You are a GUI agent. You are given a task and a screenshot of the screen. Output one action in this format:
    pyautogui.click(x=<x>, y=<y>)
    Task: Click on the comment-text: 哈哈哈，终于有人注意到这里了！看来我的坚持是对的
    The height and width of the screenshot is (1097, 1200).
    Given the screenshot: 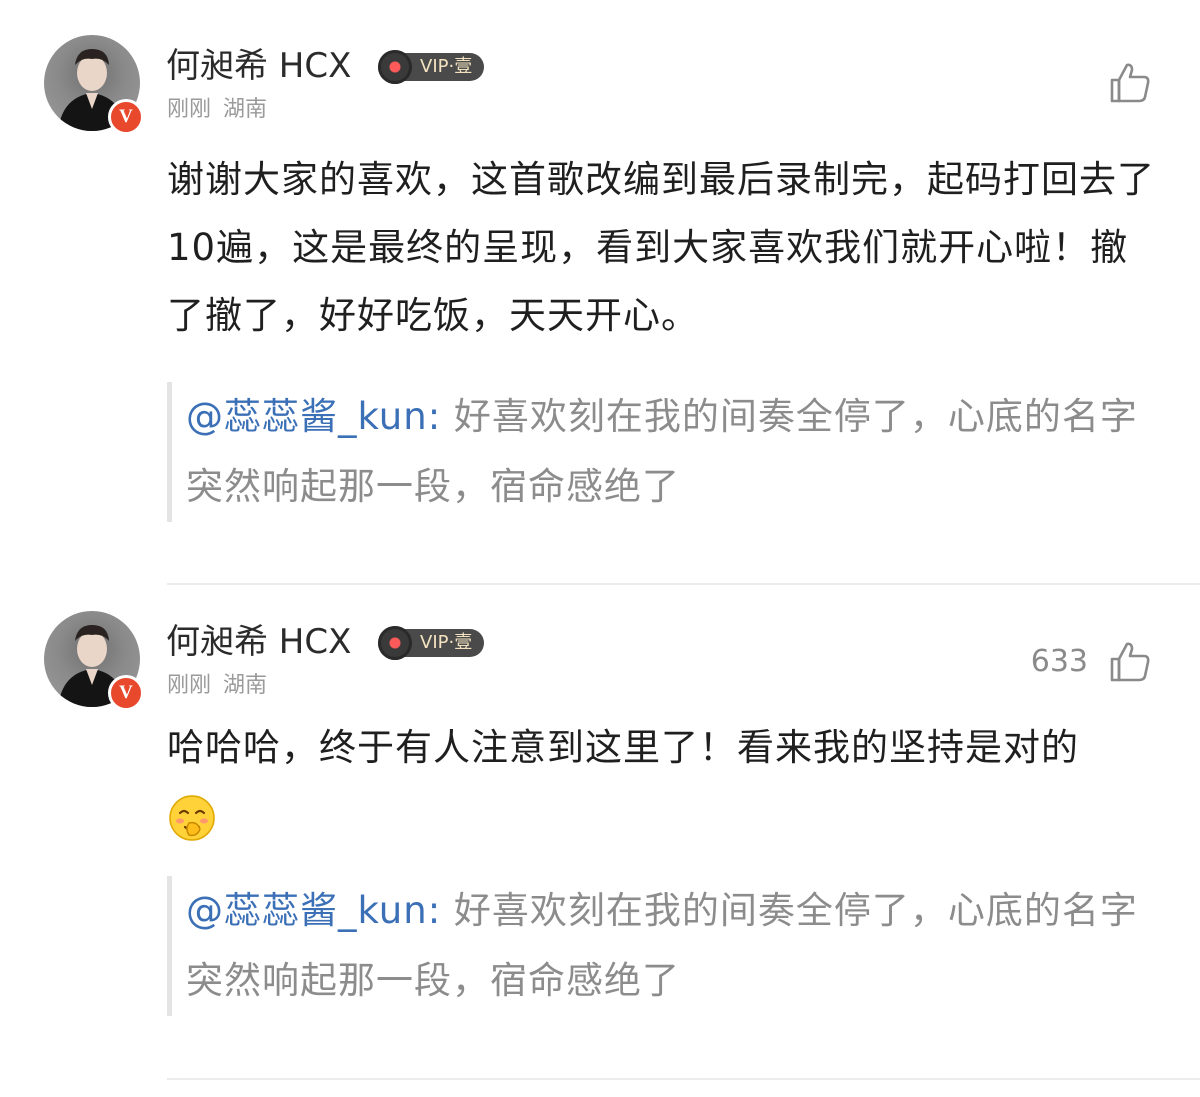 What is the action you would take?
    pyautogui.click(x=662, y=782)
    